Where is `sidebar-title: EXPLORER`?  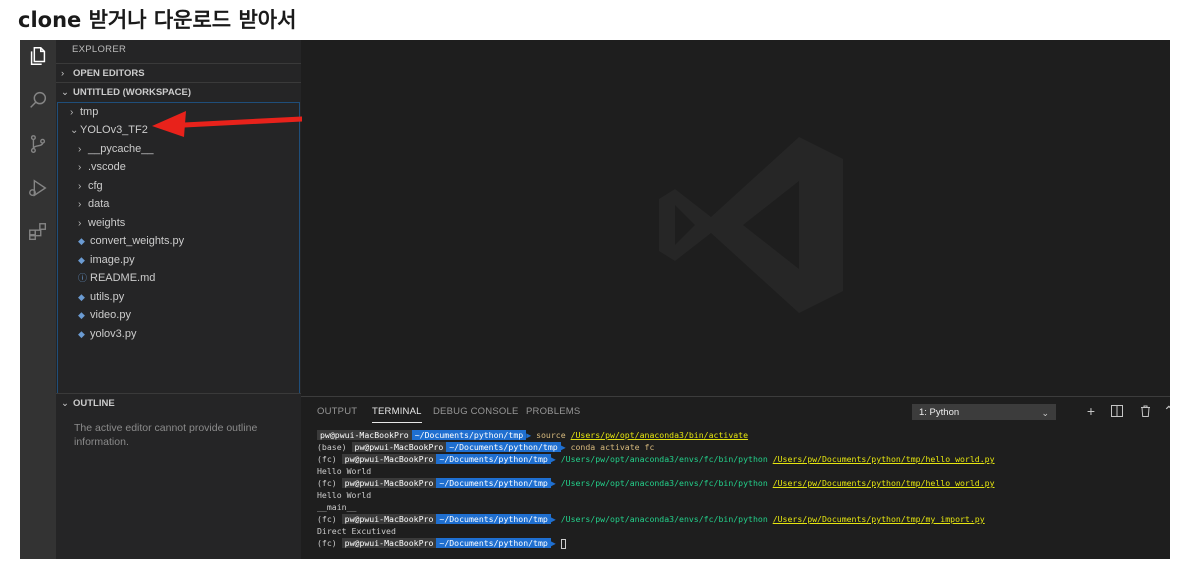 sidebar-title: EXPLORER is located at coordinates (99, 49).